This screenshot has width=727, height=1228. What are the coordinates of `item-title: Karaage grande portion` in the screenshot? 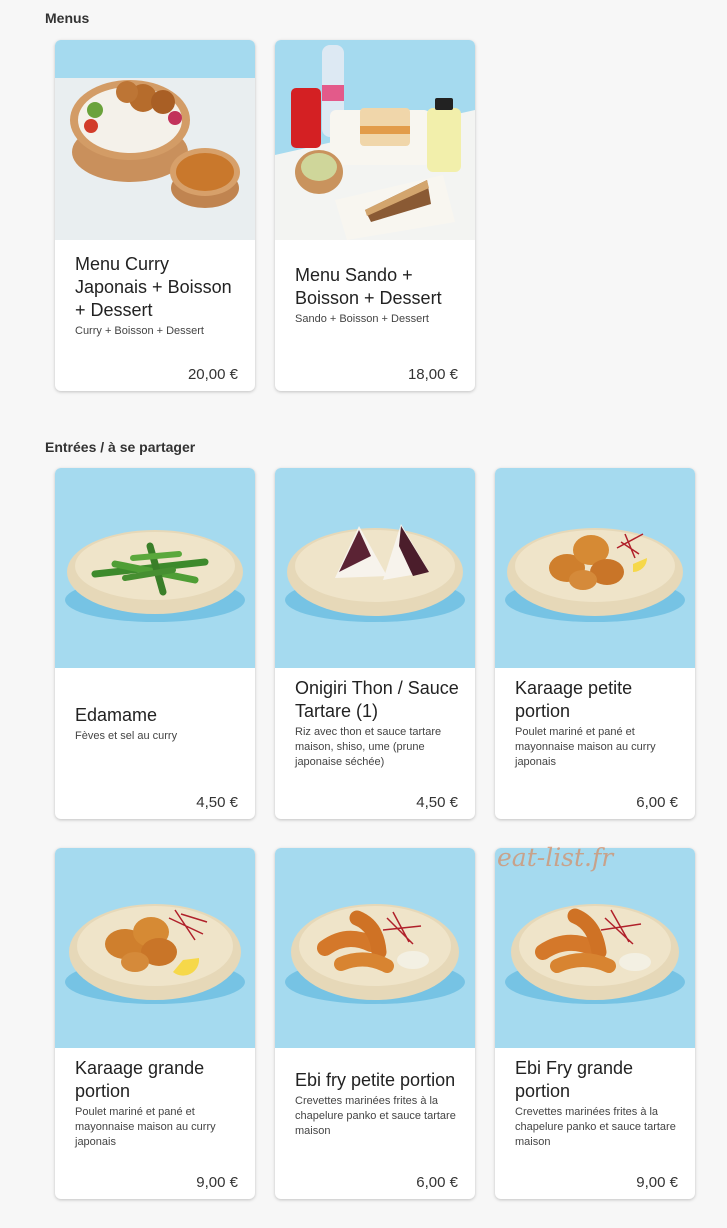 It's located at (140, 1079).